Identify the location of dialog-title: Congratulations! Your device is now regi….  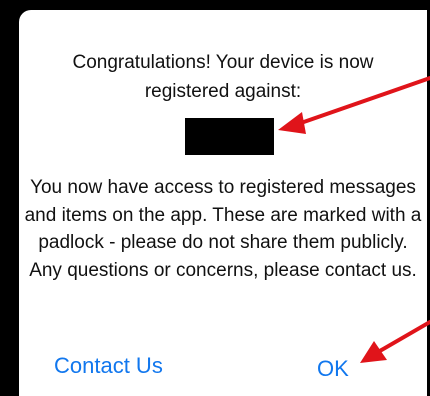
(223, 77).